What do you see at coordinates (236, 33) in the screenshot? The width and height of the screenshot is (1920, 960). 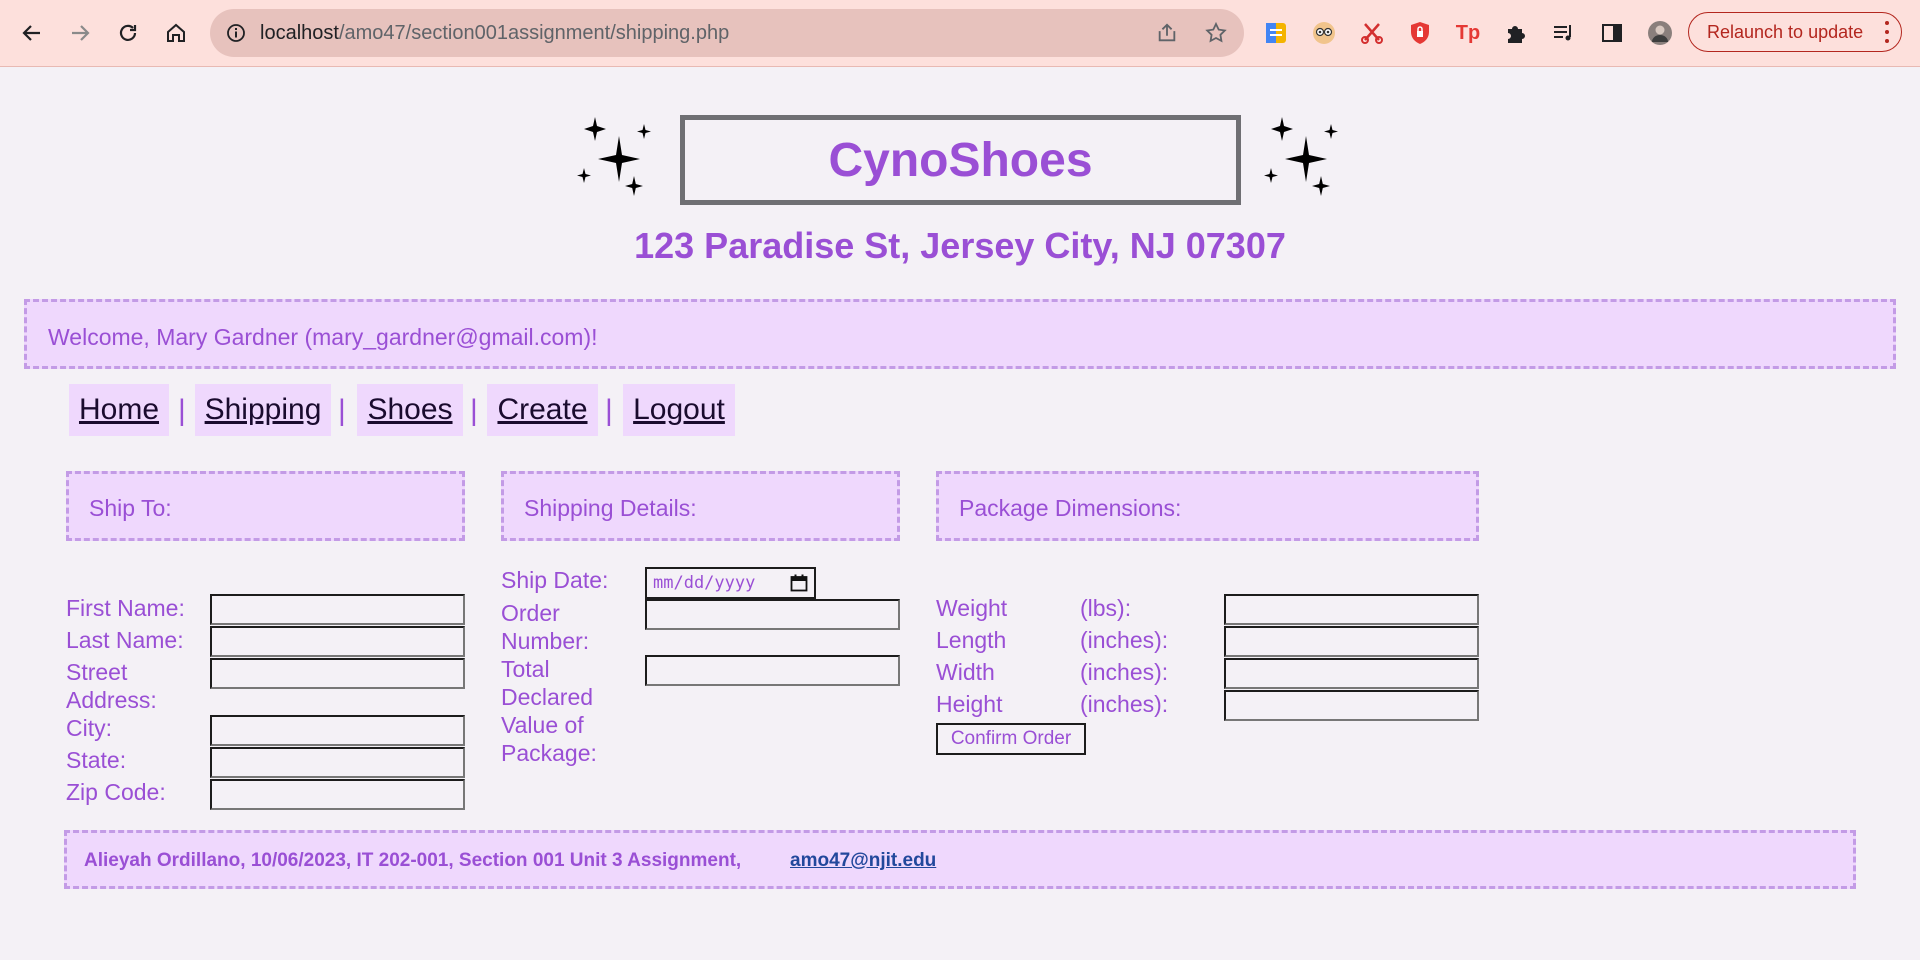 I see `site-info-icon` at bounding box center [236, 33].